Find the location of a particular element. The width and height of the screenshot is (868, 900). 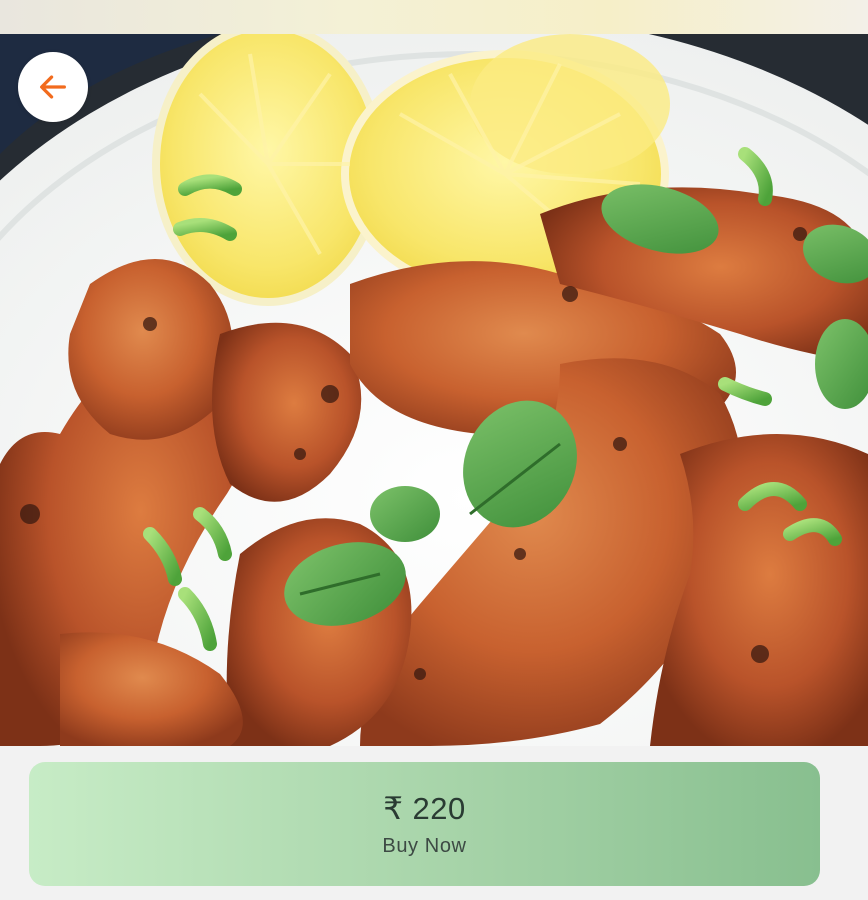

price-label: ₹ 220 is located at coordinates (424, 808).